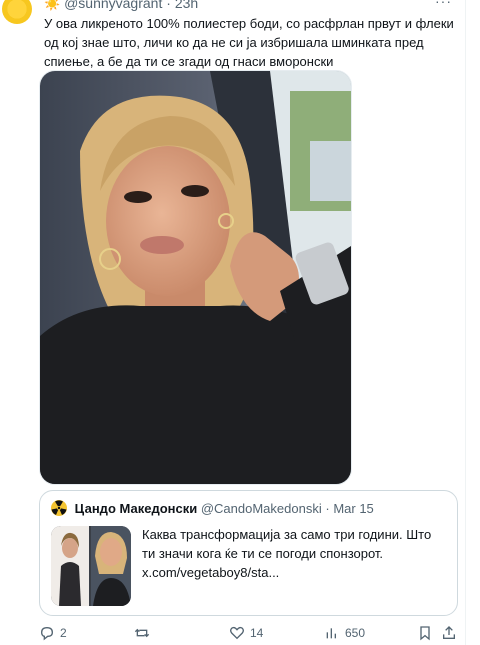 The height and width of the screenshot is (645, 480). What do you see at coordinates (47, 633) in the screenshot?
I see `reply-icon` at bounding box center [47, 633].